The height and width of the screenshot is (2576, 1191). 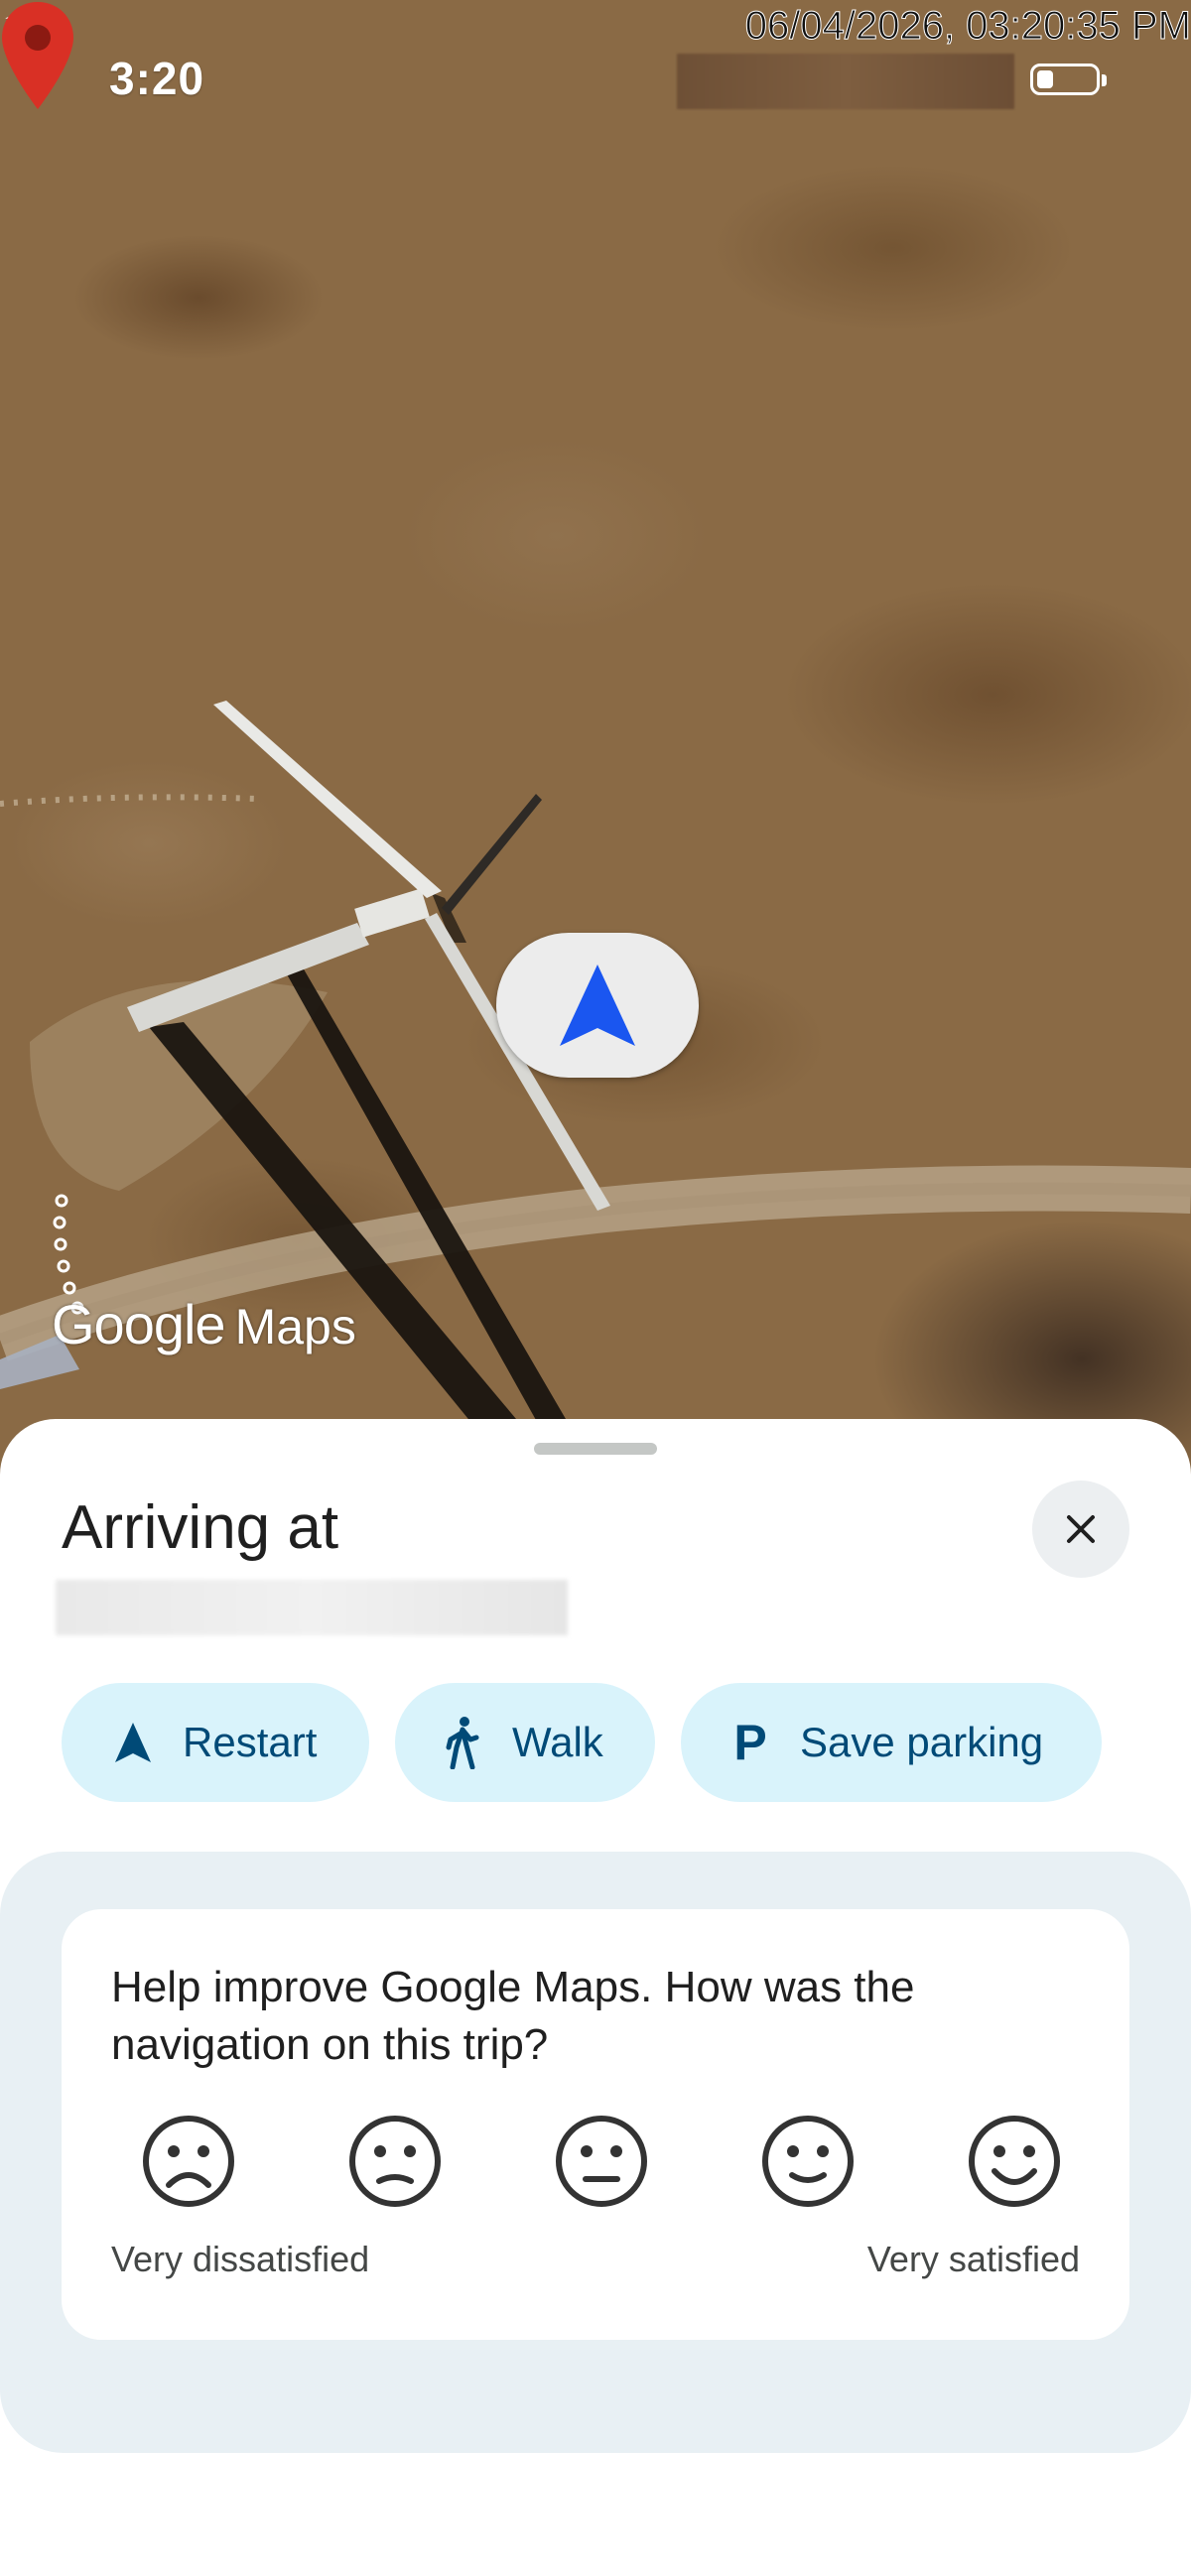 I want to click on arriving-title: Arriving at, so click(x=200, y=1528).